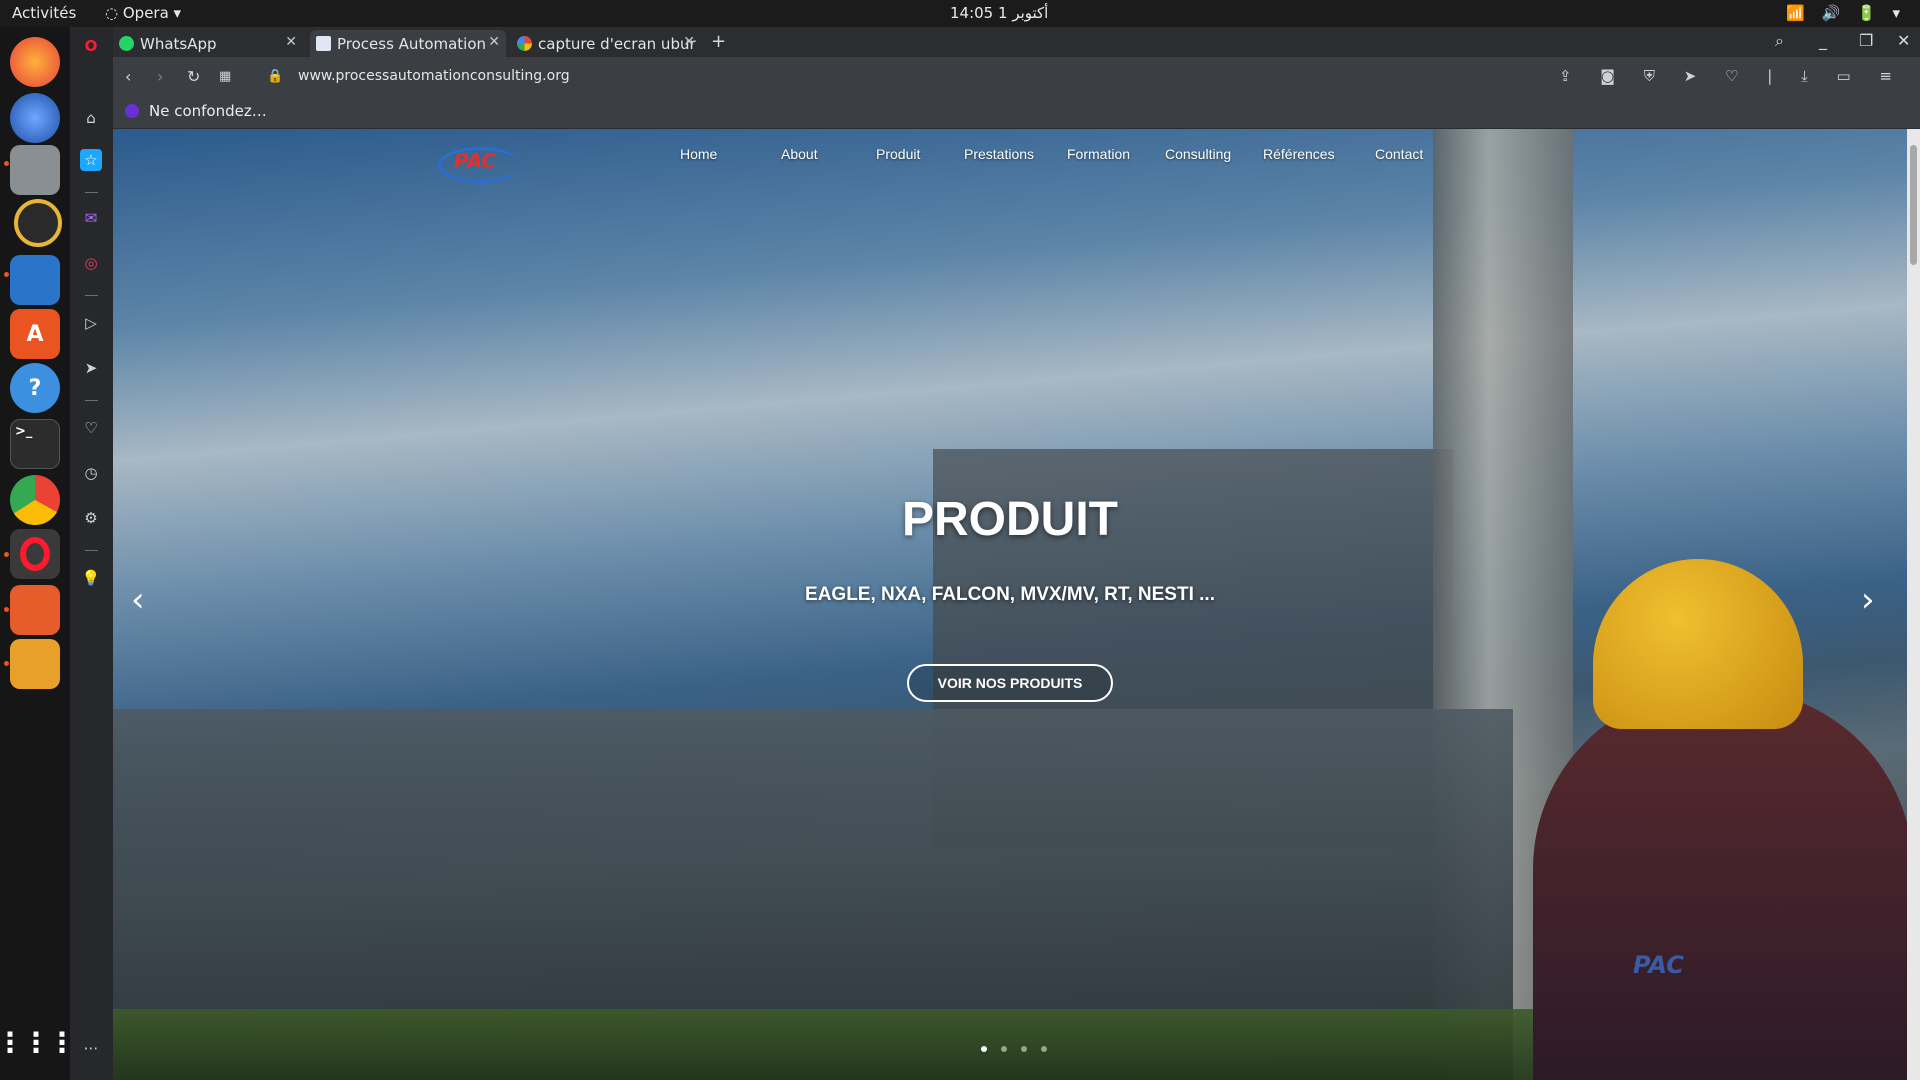  What do you see at coordinates (799, 154) in the screenshot?
I see `nav-about: About` at bounding box center [799, 154].